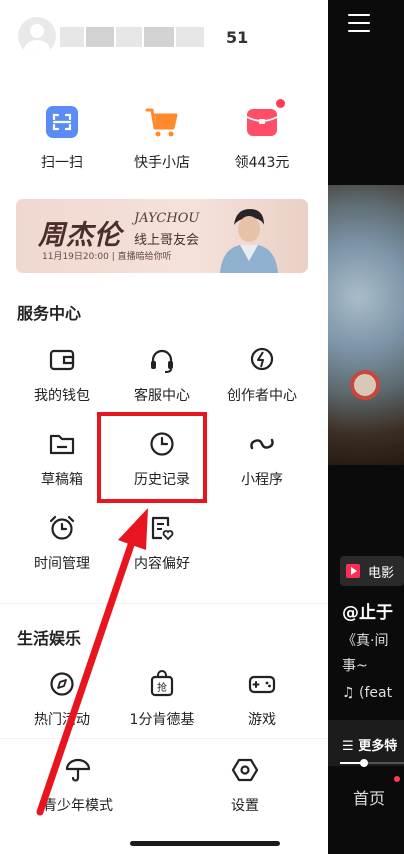 The width and height of the screenshot is (404, 854). What do you see at coordinates (78, 770) in the screenshot?
I see `umbrella-icon` at bounding box center [78, 770].